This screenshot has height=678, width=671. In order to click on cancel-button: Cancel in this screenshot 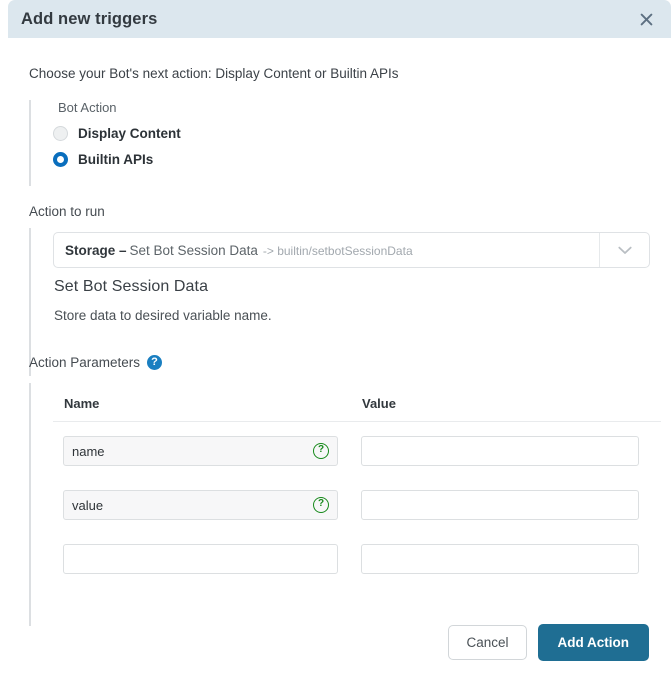, I will do `click(487, 642)`.